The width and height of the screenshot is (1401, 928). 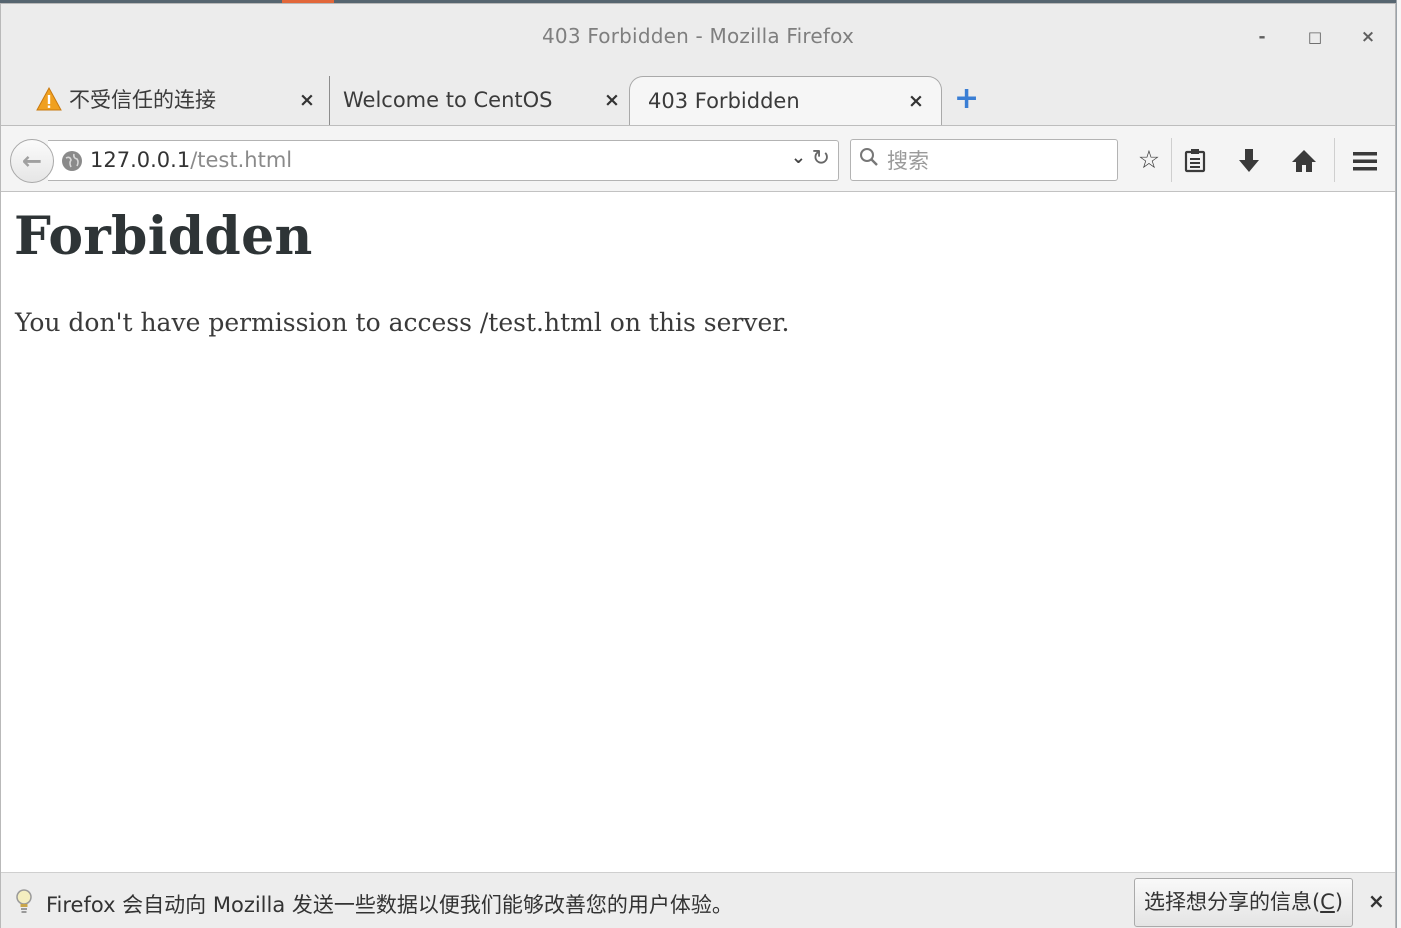 I want to click on page-heading: Forbidden, so click(x=163, y=236).